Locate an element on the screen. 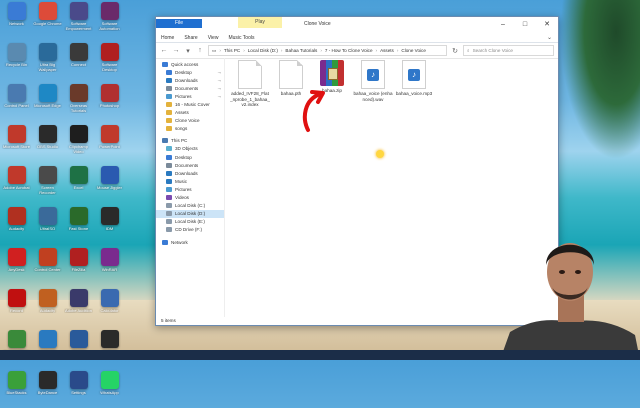  desktop-icon: Adobe Audition is located at coordinates (78, 307).